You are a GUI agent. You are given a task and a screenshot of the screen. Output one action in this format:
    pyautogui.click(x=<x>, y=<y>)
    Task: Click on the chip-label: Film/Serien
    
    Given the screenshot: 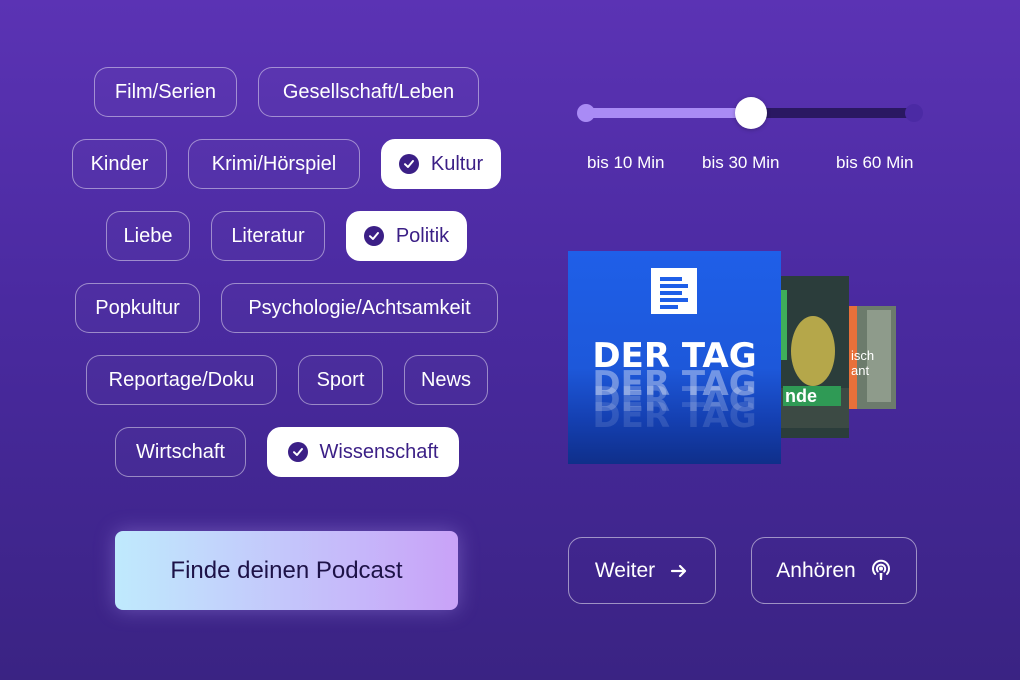 What is the action you would take?
    pyautogui.click(x=165, y=91)
    